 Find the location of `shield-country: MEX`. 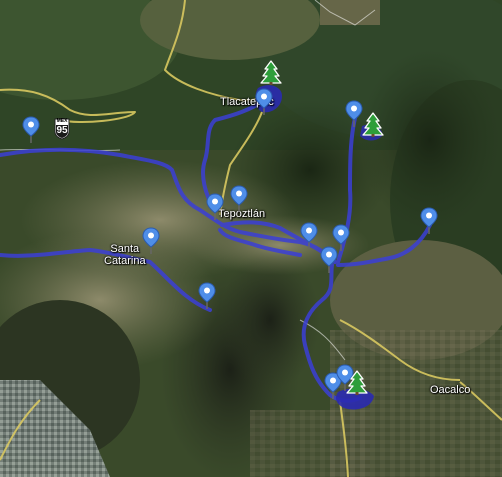

shield-country: MEX is located at coordinates (62, 121).